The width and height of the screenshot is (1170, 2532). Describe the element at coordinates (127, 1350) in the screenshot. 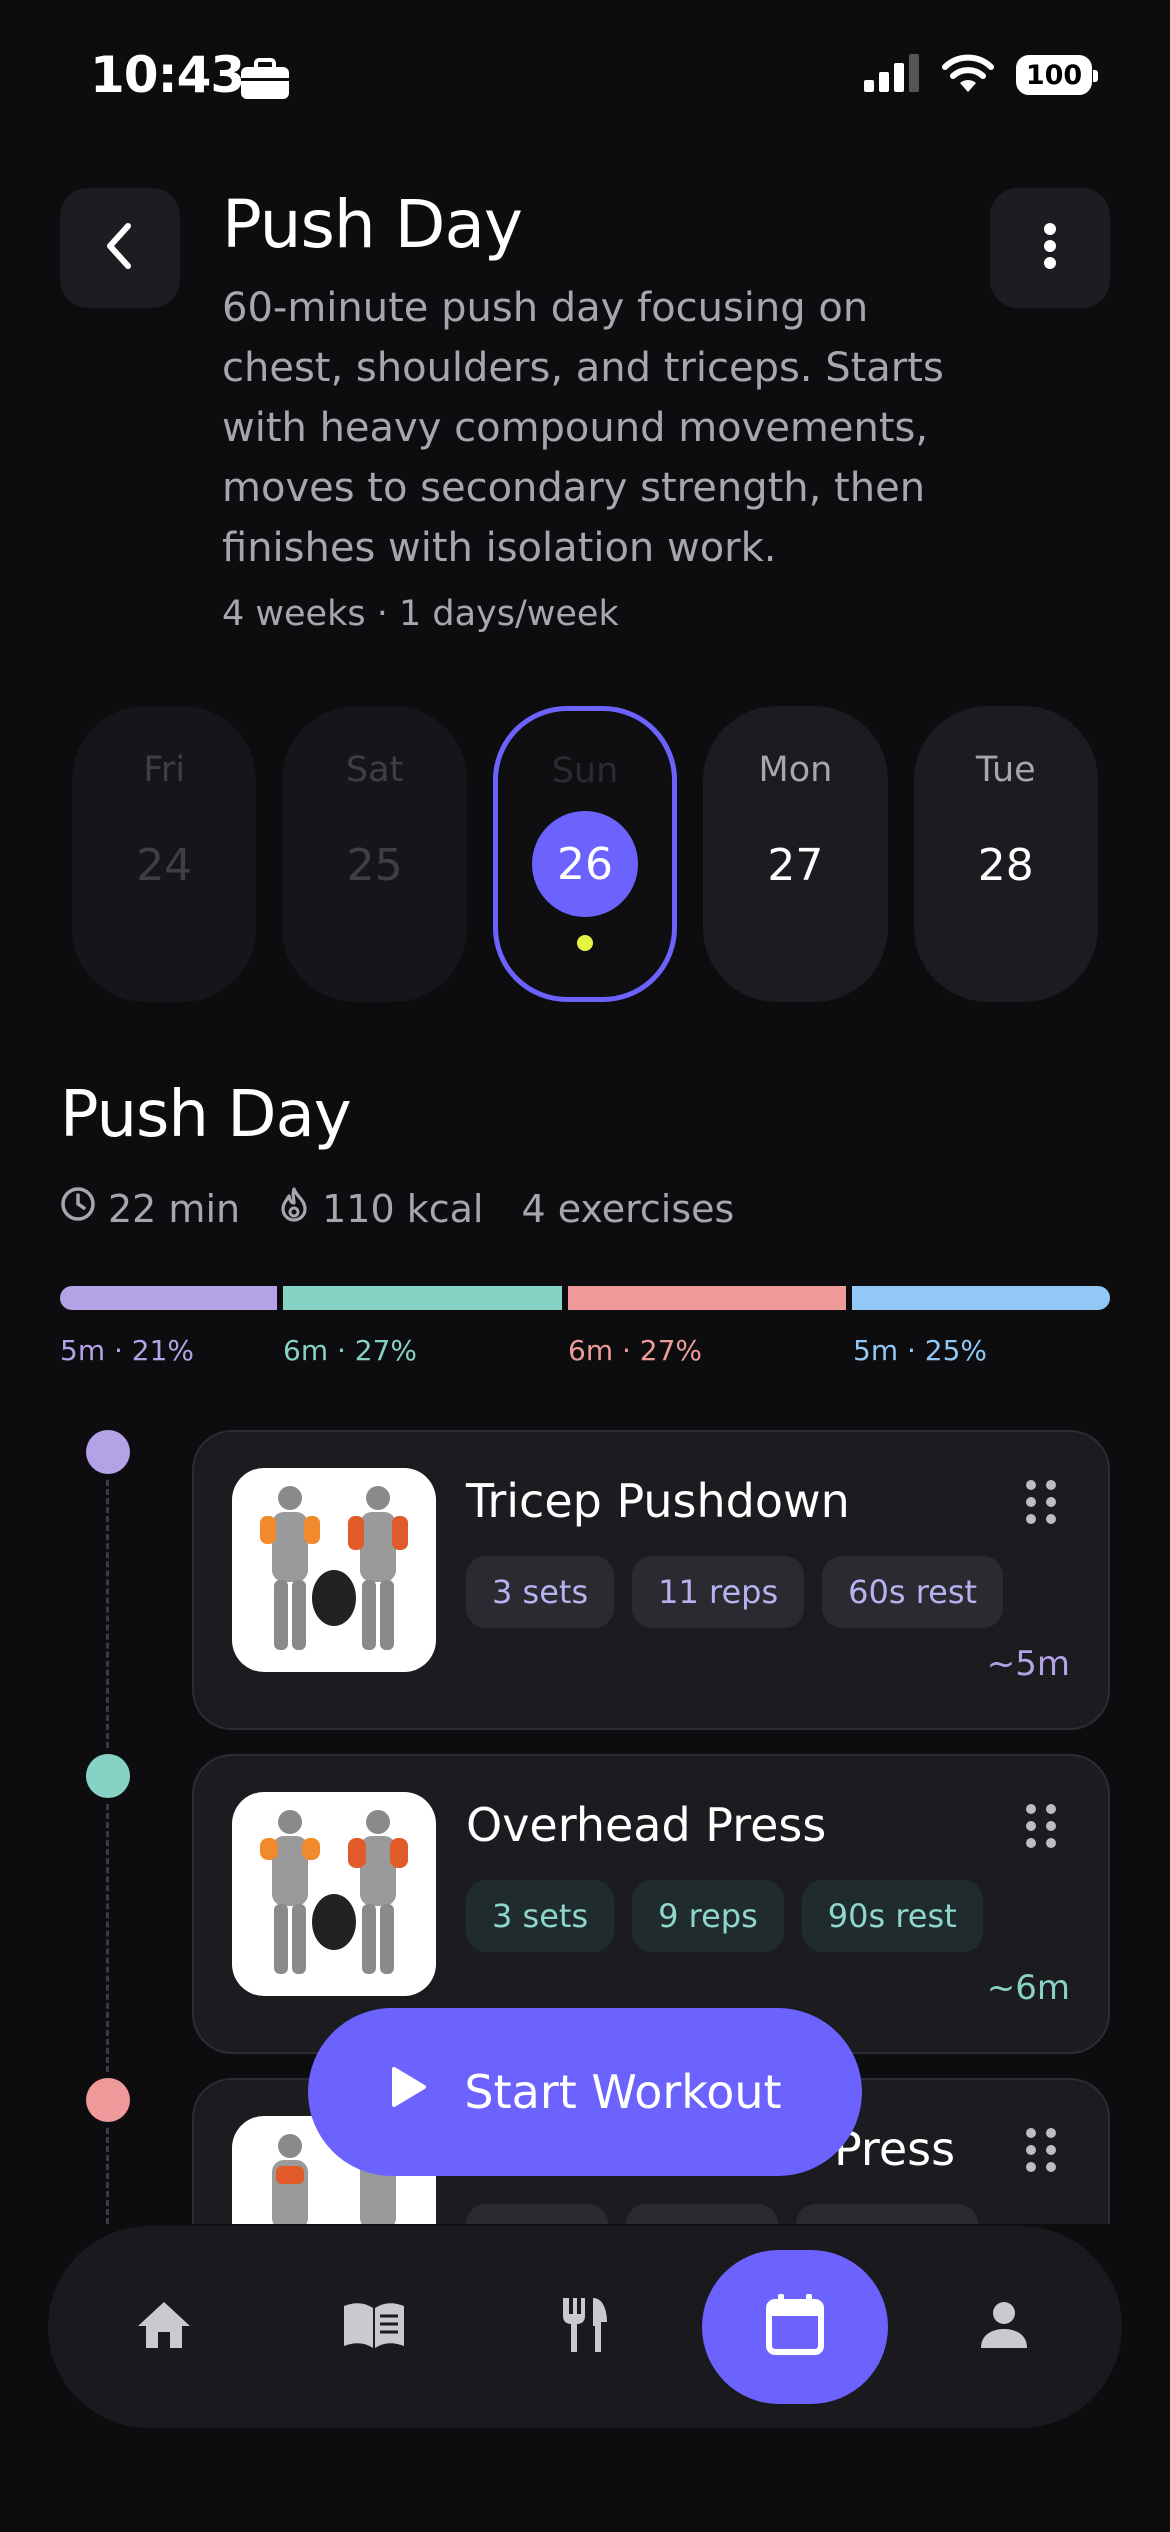

I see `distribution-label: 5m · 21%` at that location.